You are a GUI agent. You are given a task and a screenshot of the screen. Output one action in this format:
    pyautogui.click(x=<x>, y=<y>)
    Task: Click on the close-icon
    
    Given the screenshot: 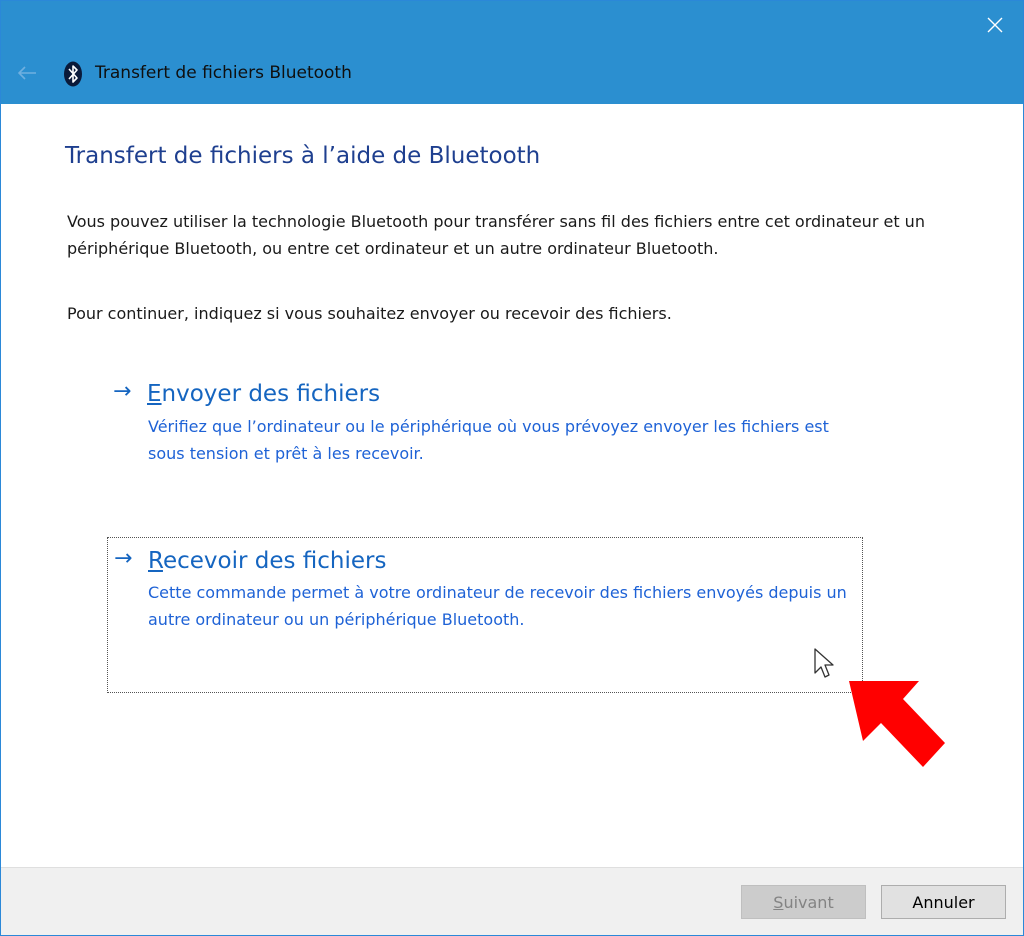 What is the action you would take?
    pyautogui.click(x=995, y=25)
    